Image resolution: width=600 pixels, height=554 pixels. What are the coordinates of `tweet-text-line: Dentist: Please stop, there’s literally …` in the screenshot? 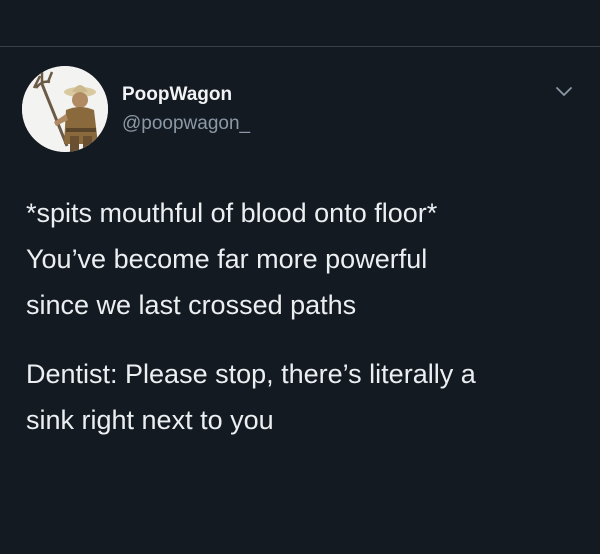 It's located at (251, 374).